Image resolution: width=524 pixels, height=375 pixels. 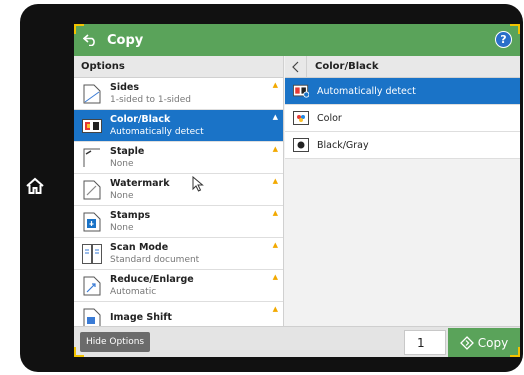 What do you see at coordinates (140, 119) in the screenshot?
I see `option-label: Color/Black` at bounding box center [140, 119].